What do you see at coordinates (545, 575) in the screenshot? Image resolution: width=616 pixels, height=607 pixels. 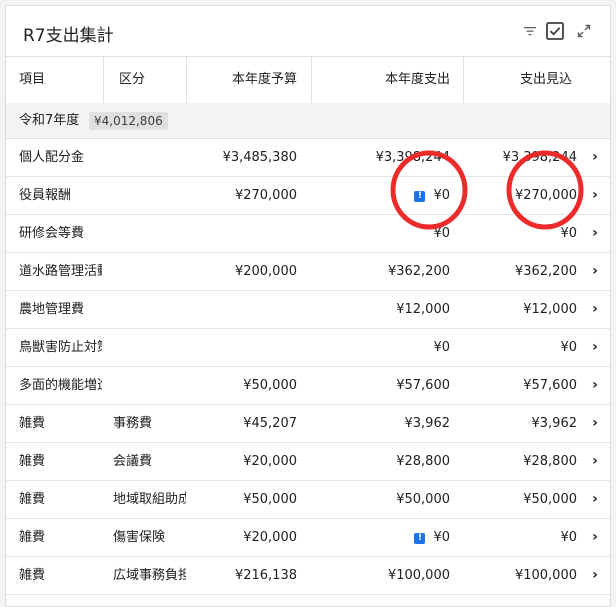 I see `row-projection: ¥100,000` at bounding box center [545, 575].